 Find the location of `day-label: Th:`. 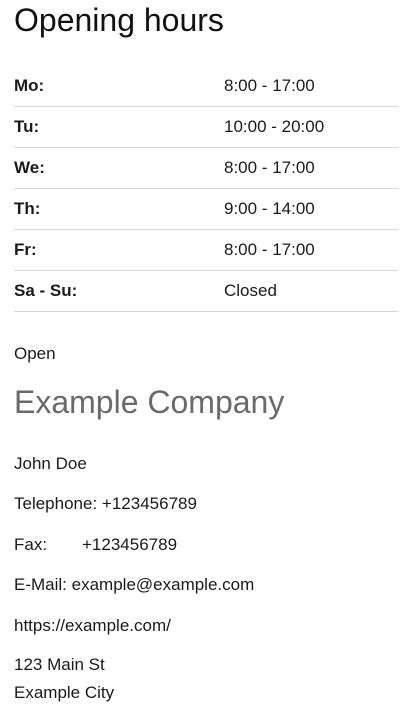

day-label: Th: is located at coordinates (119, 209).